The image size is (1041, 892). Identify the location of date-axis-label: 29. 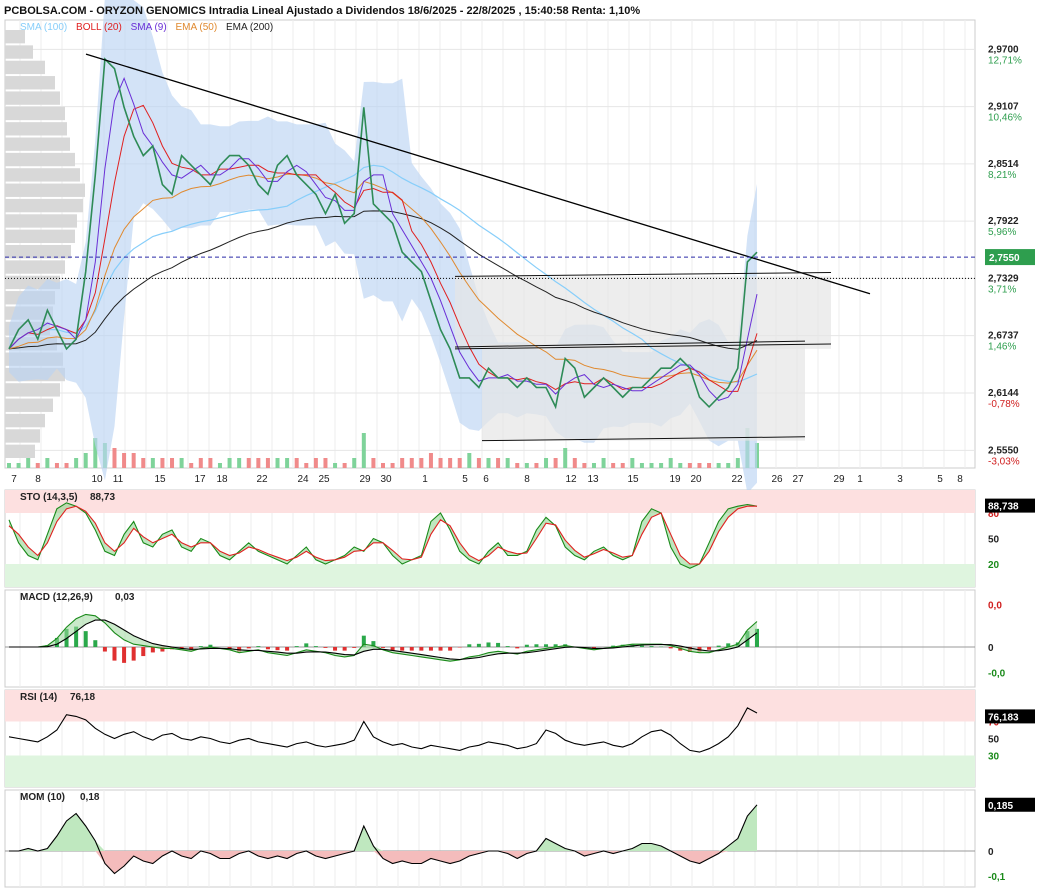
(365, 479).